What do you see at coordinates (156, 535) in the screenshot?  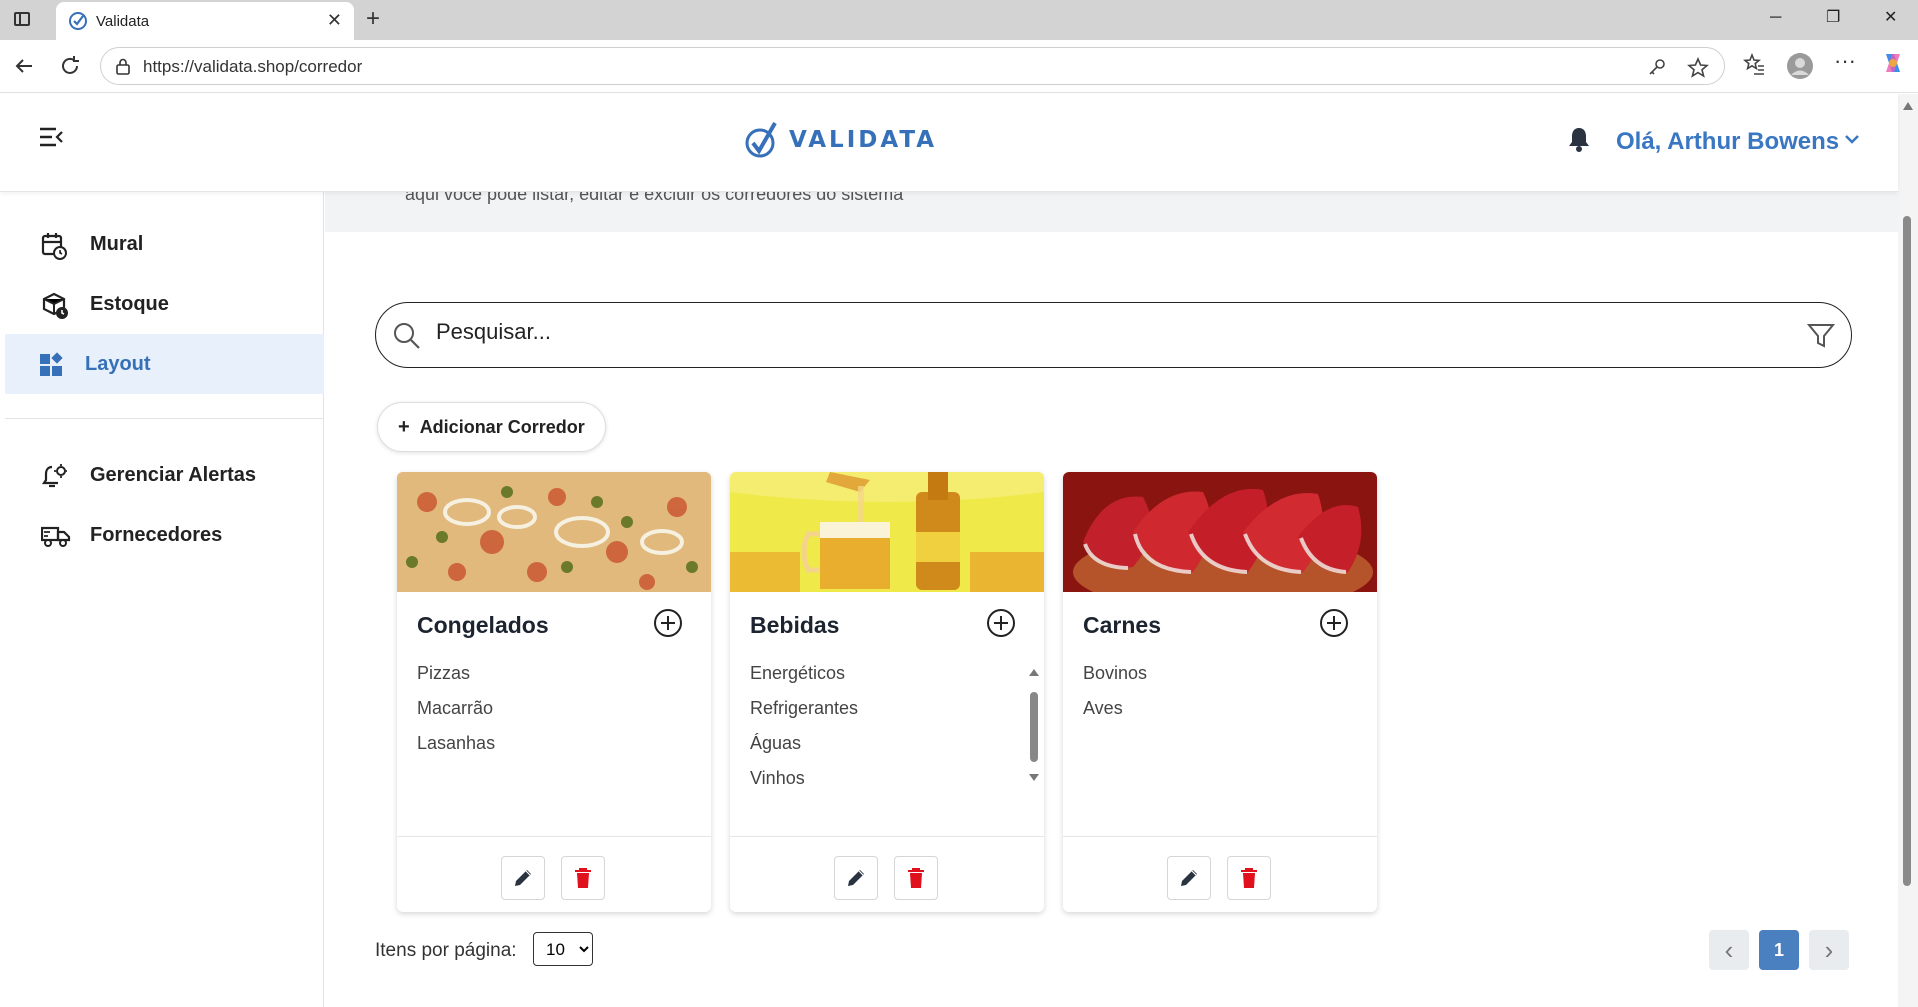 I see `sidebar-item-label: Fornecedores` at bounding box center [156, 535].